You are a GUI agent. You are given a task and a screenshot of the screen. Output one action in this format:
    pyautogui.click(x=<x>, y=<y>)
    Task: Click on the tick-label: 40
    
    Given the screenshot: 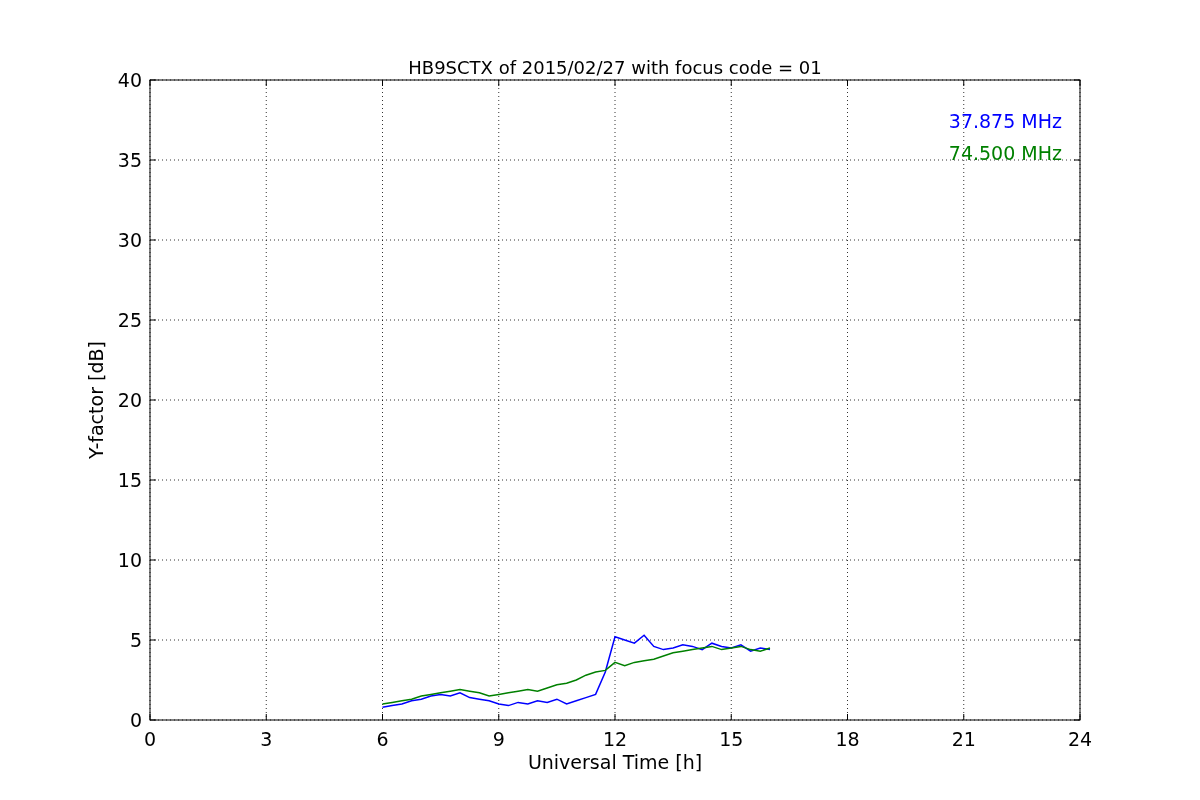 What is the action you would take?
    pyautogui.click(x=129, y=80)
    